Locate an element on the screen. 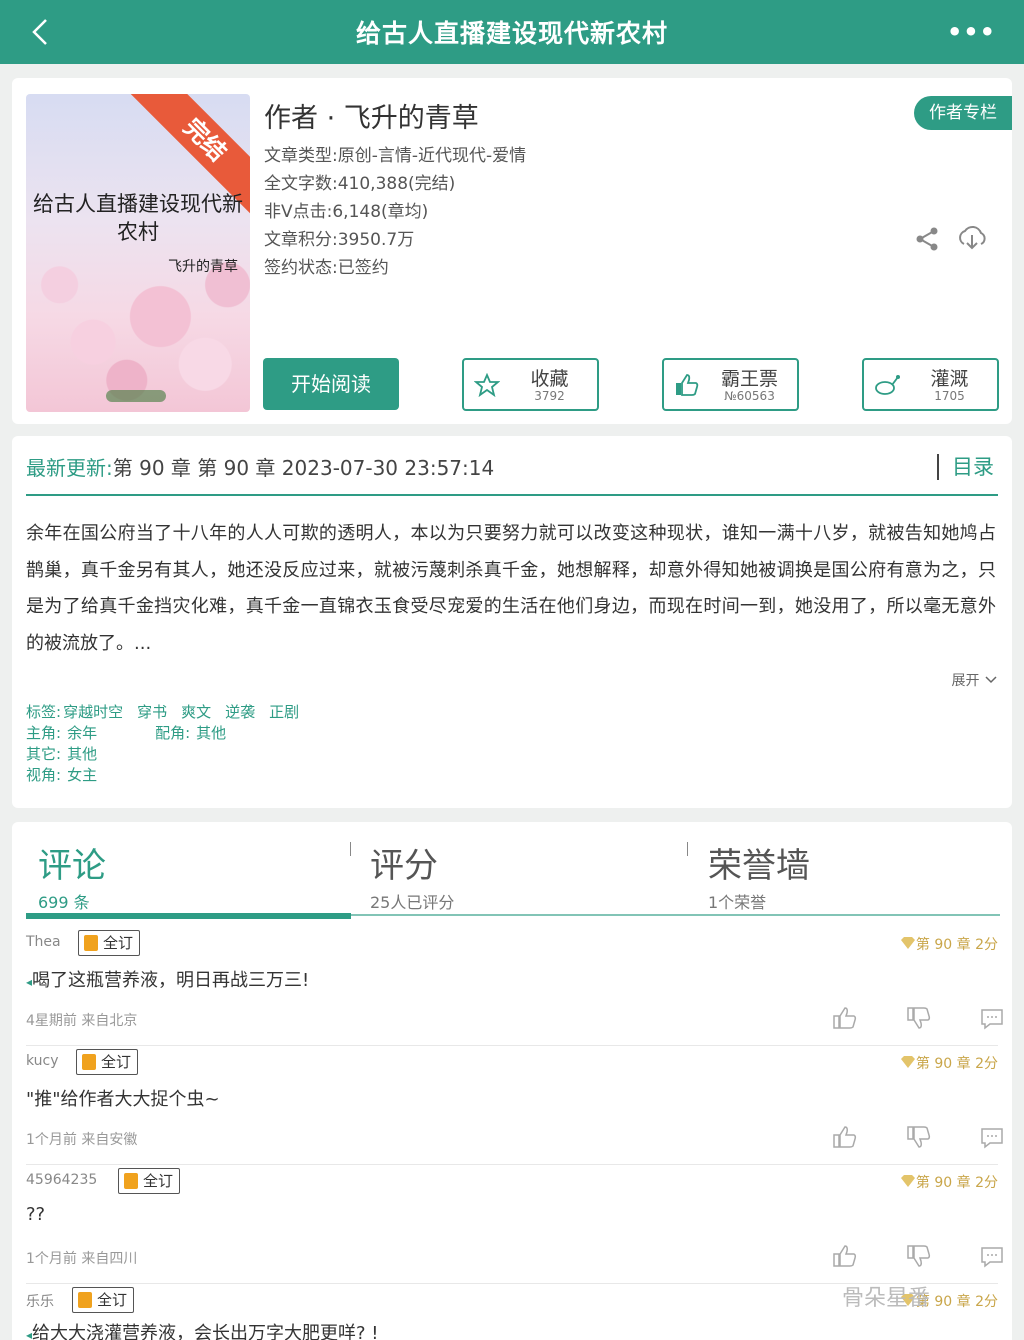 The width and height of the screenshot is (1024, 1340). active-tab-indicator is located at coordinates (188, 916).